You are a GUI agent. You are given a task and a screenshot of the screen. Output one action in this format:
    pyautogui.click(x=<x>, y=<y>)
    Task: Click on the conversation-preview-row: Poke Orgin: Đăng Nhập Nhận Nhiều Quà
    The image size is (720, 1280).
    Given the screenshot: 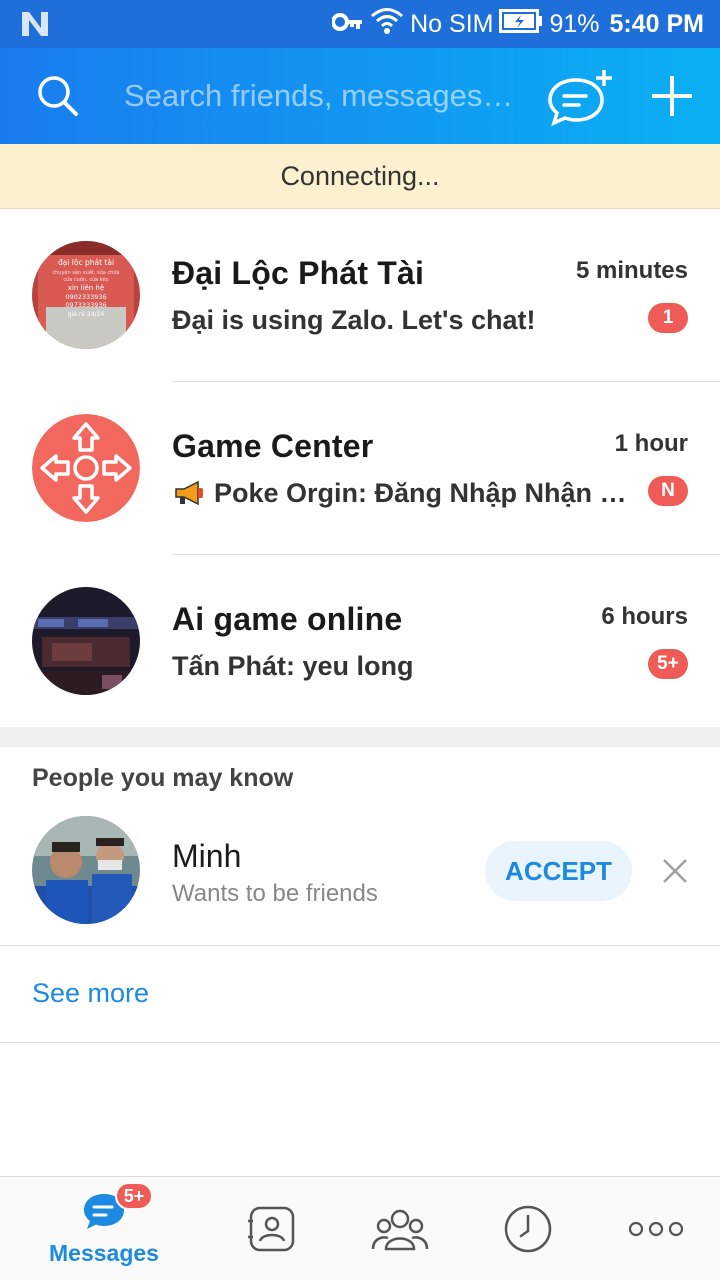 What is the action you would take?
    pyautogui.click(x=402, y=493)
    